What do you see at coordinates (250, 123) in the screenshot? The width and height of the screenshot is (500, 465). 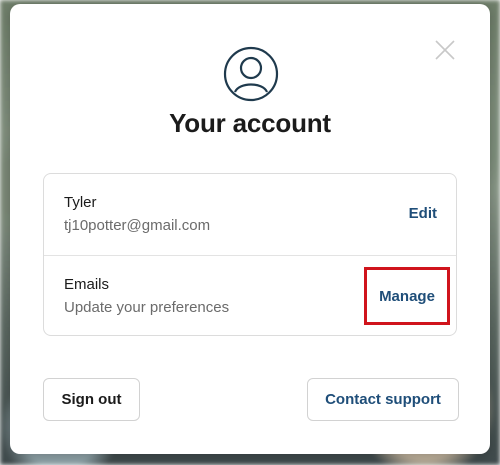 I see `dialog-title: Your account` at bounding box center [250, 123].